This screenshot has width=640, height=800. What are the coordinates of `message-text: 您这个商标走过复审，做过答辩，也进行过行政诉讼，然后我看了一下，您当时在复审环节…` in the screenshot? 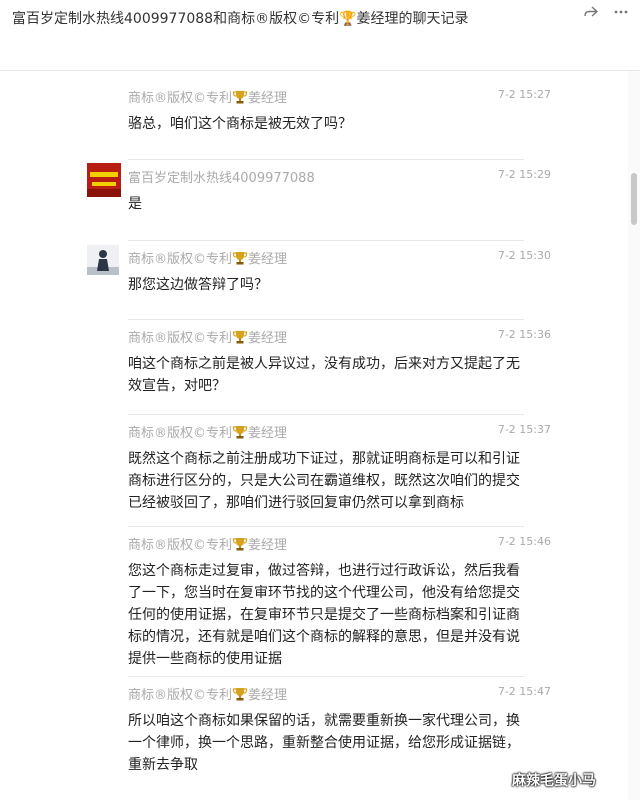 It's located at (324, 615).